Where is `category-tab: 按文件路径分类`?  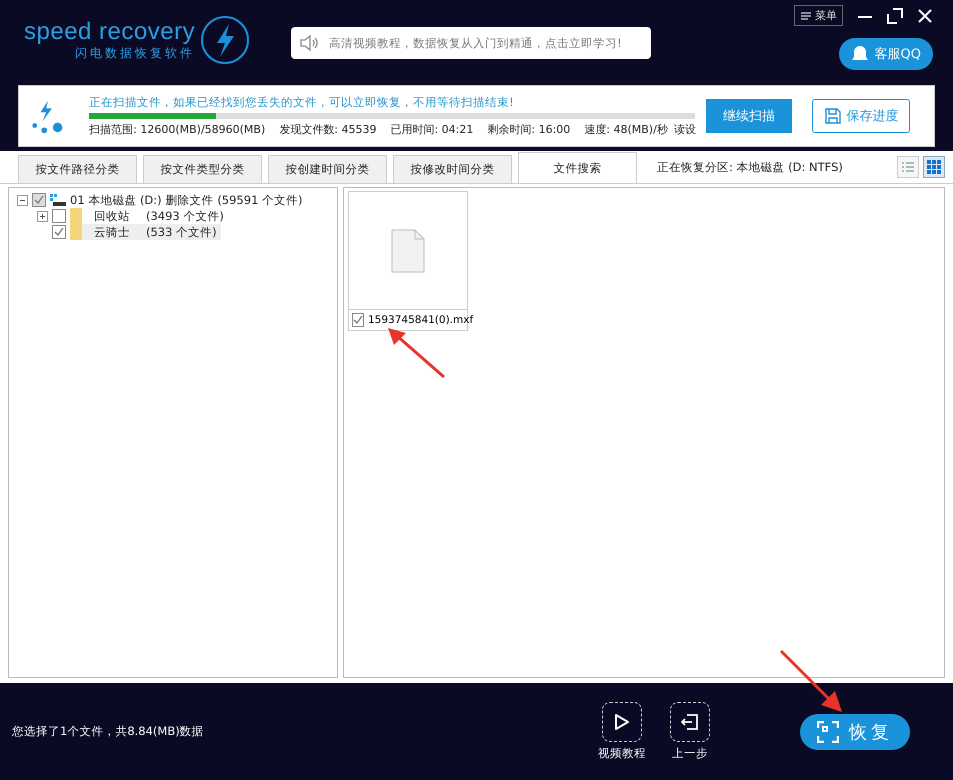
category-tab: 按文件路径分类 is located at coordinates (77, 169).